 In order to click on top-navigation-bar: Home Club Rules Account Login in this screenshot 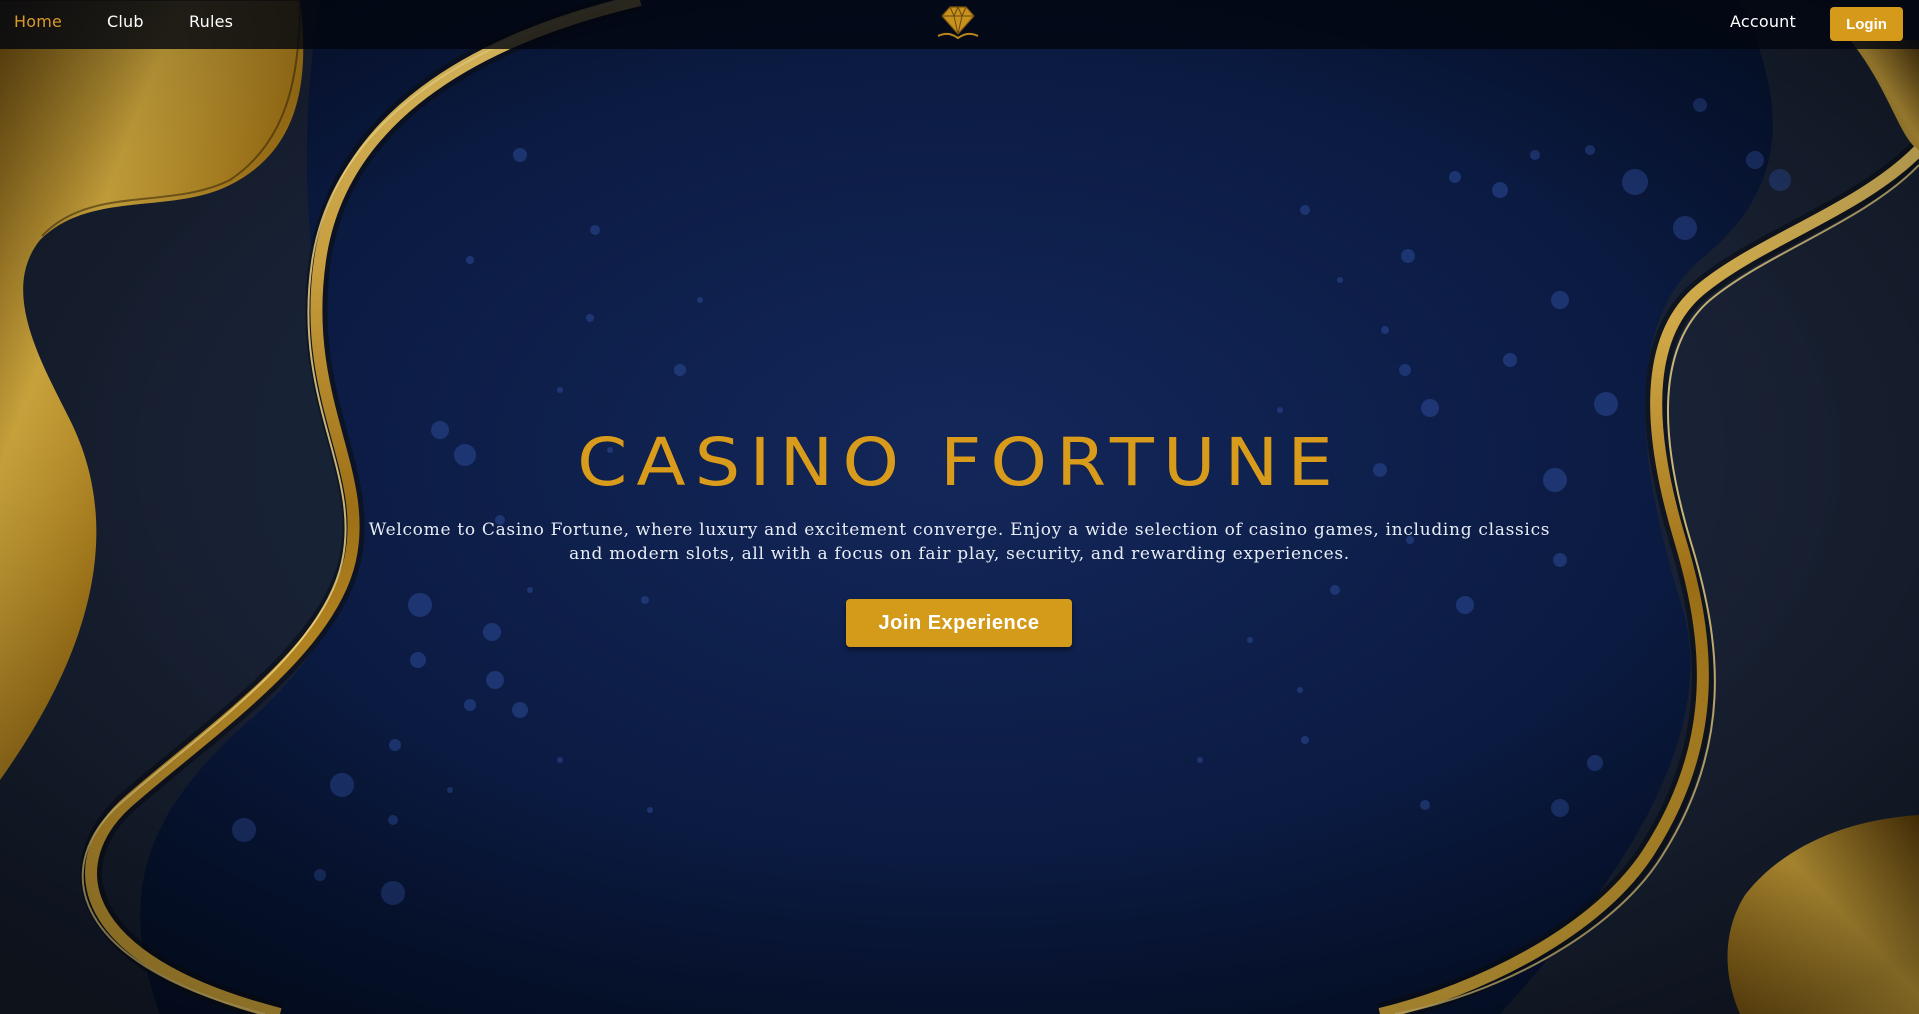, I will do `click(959, 24)`.